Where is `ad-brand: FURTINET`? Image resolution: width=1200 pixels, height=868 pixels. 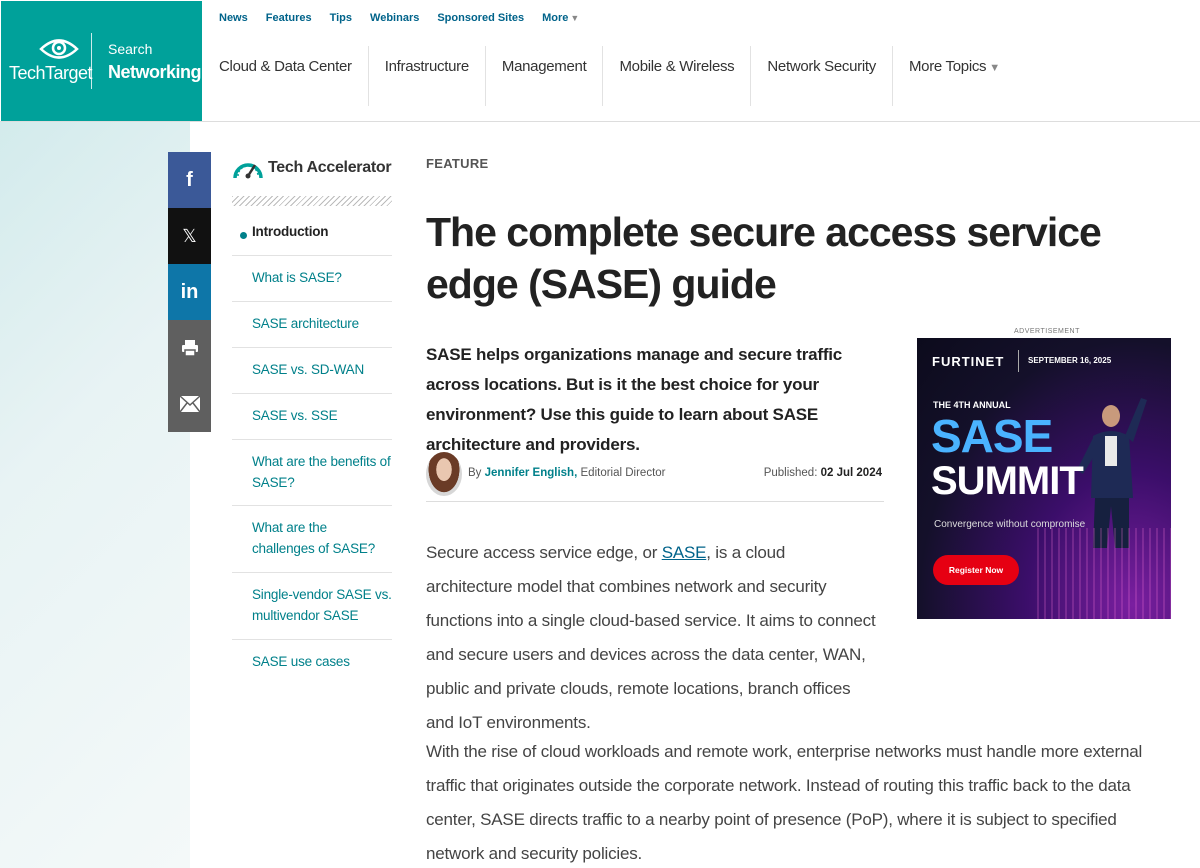 ad-brand: FURTINET is located at coordinates (968, 361).